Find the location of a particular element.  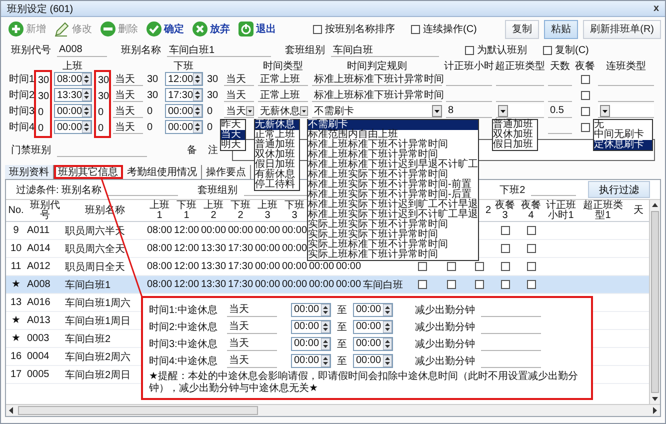

table-cell-text: 车间白班1周日 is located at coordinates (98, 321).